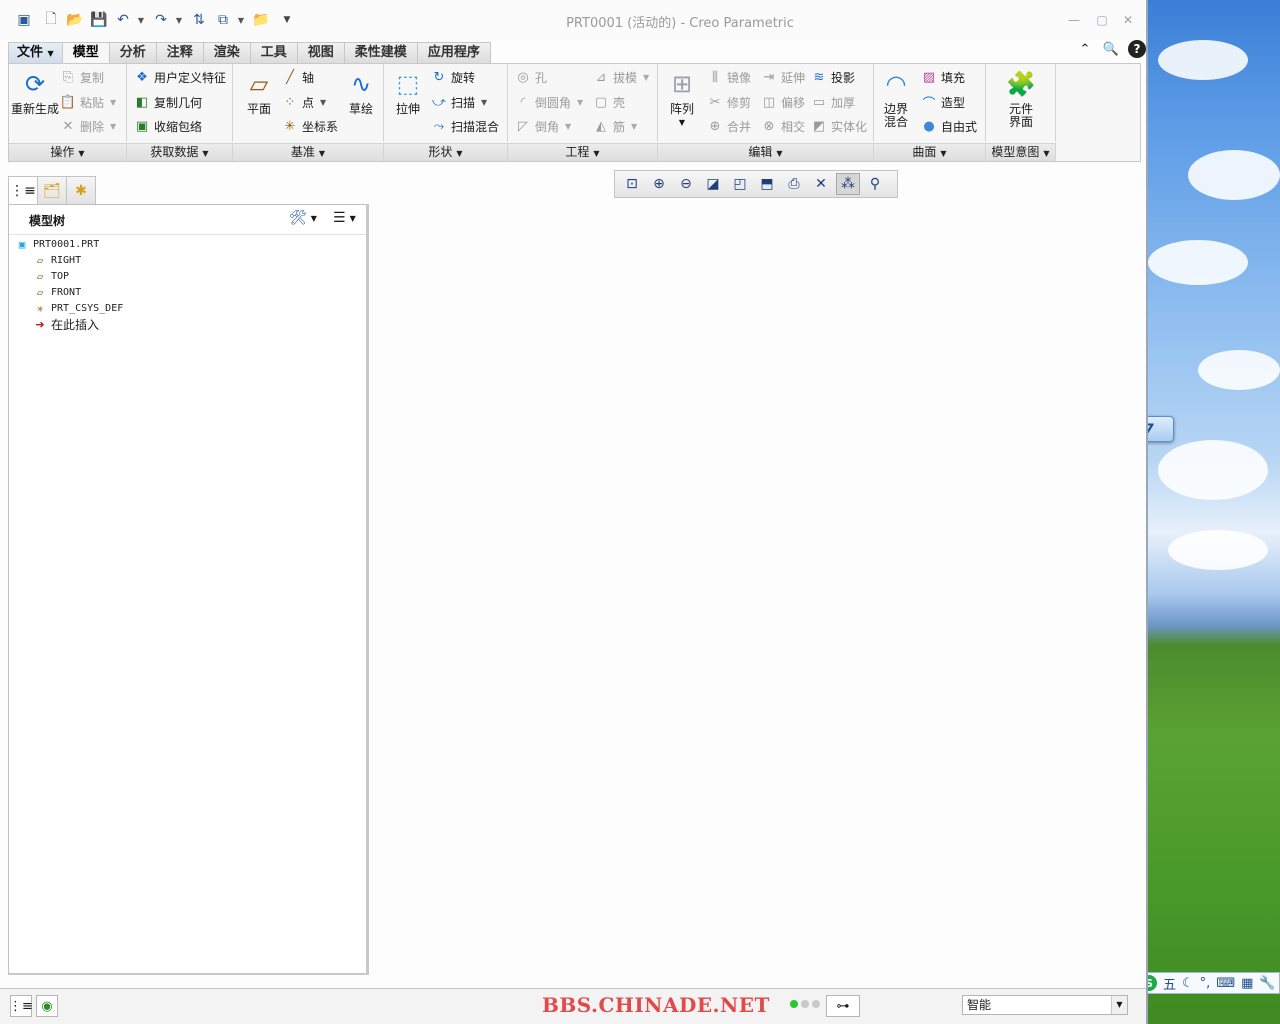 The image size is (1280, 1024). I want to click on keyboard-icon: ⌨, so click(1225, 983).